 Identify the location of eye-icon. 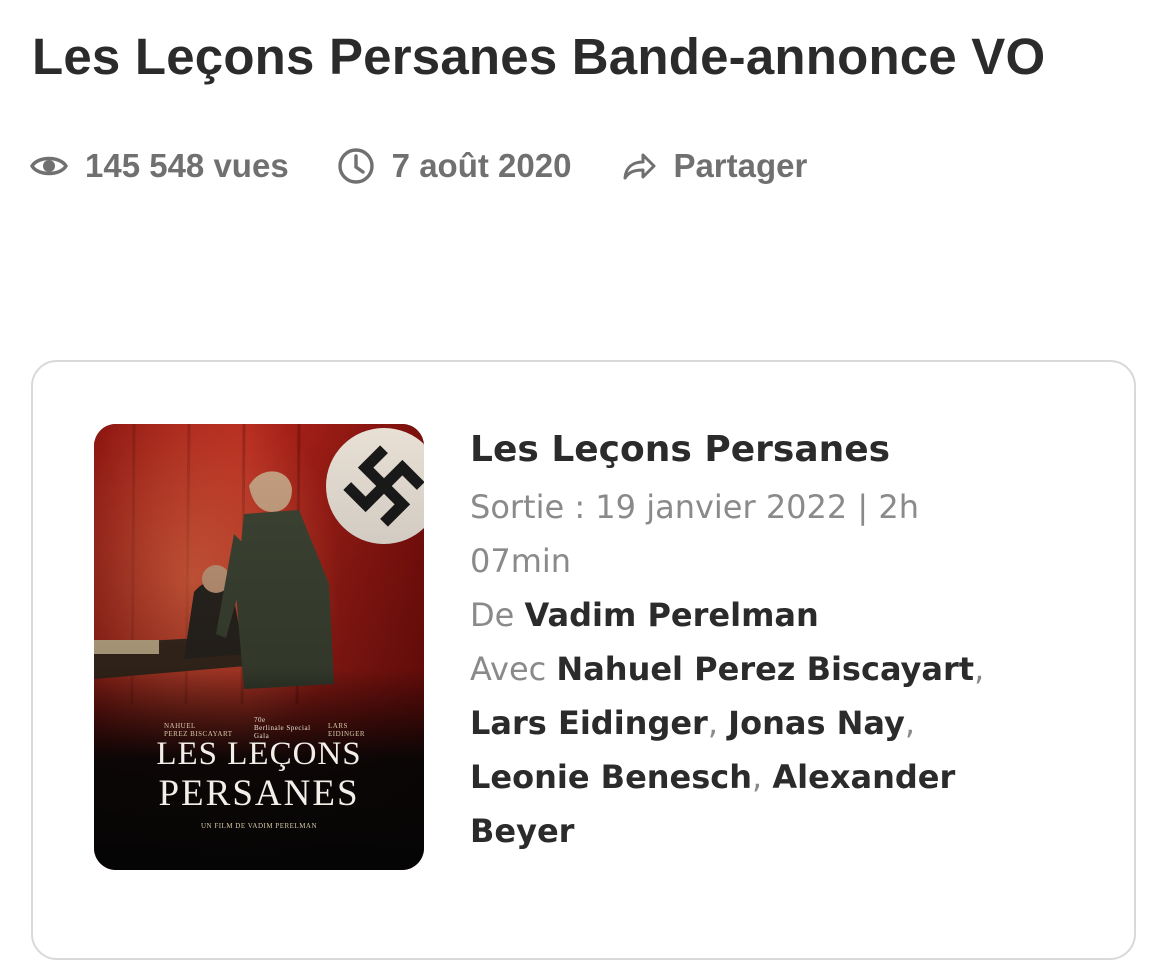
(49, 166).